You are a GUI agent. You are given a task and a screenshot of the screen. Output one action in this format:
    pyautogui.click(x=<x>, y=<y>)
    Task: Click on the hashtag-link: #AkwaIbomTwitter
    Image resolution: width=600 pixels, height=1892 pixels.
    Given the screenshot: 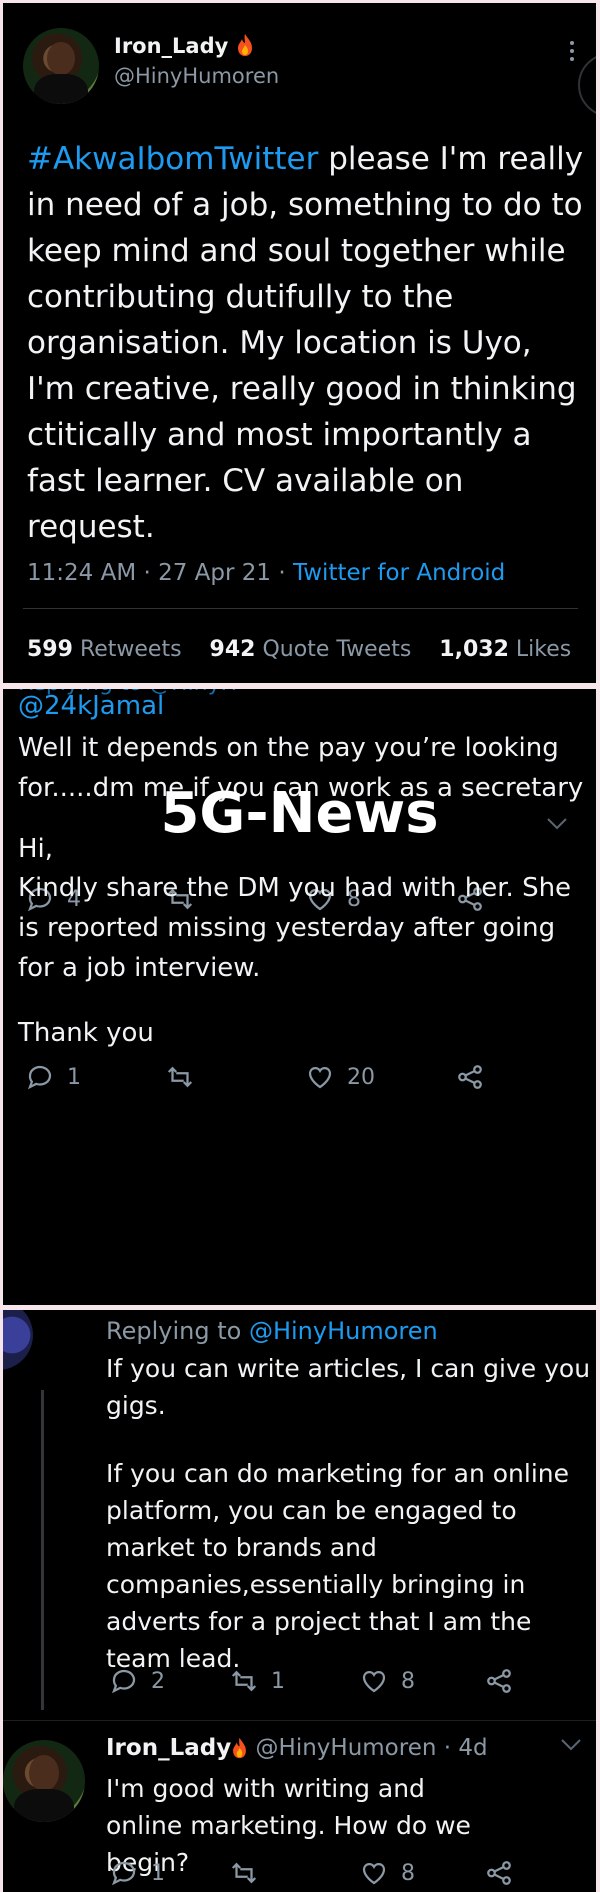 What is the action you would take?
    pyautogui.click(x=172, y=159)
    